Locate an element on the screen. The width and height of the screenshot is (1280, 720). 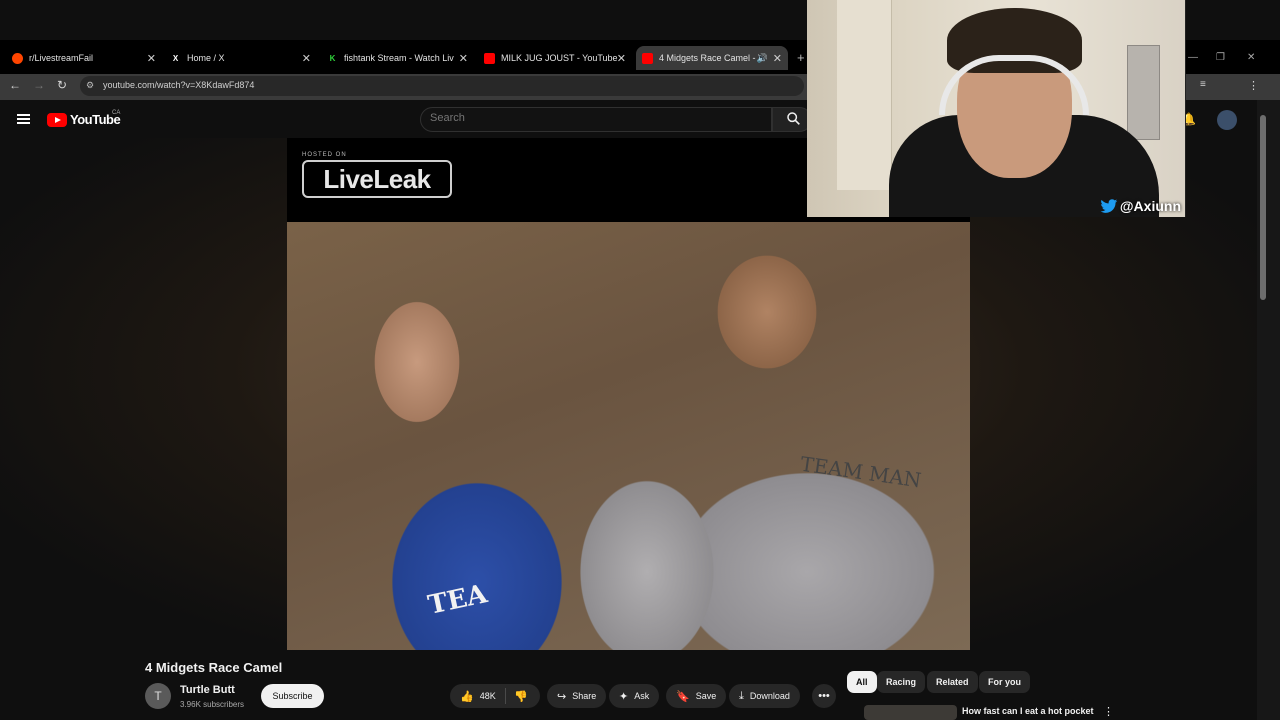
kick-icon: K is located at coordinates (332, 58).